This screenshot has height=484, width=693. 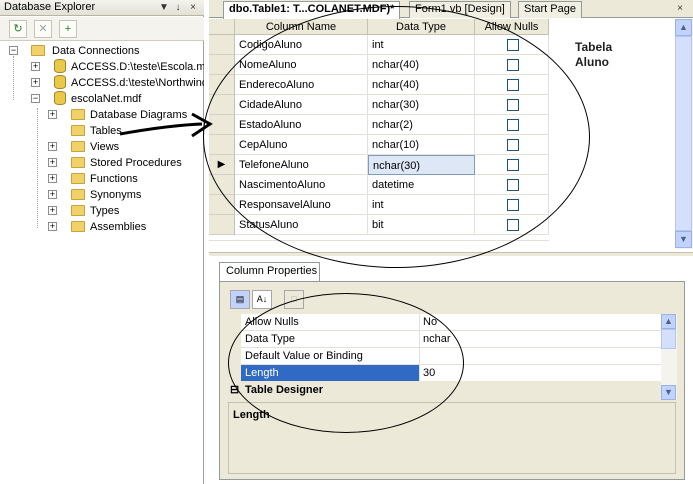 I want to click on tree-node-types: Types, so click(x=104, y=211).